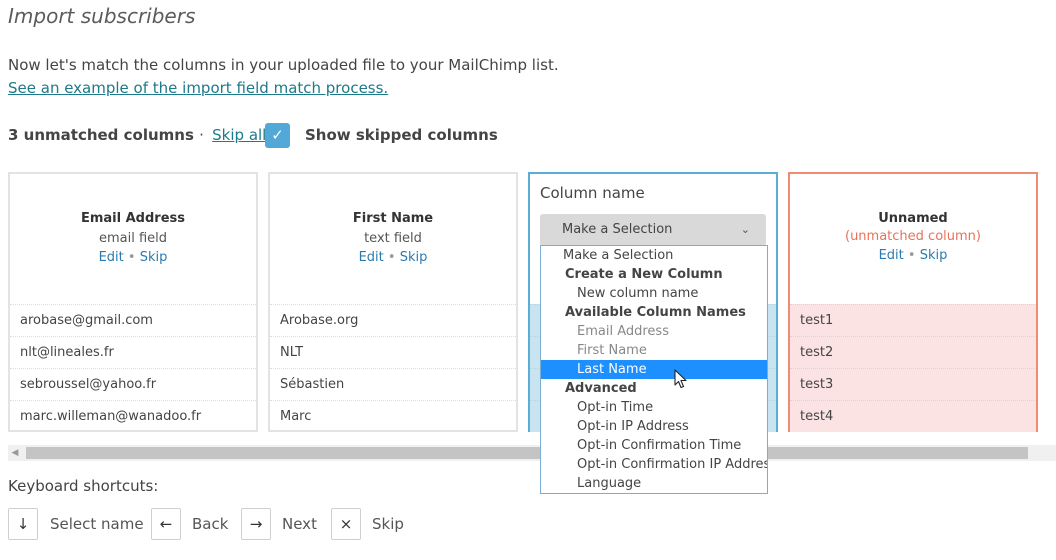 The height and width of the screenshot is (560, 1056). What do you see at coordinates (654, 483) in the screenshot?
I see `dropdown-option: Language` at bounding box center [654, 483].